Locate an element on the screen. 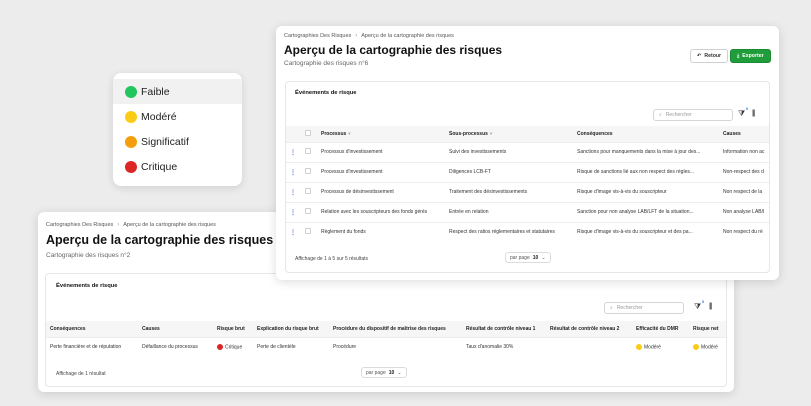  page-title: Aperçu de la cartographie des risques is located at coordinates (160, 240).